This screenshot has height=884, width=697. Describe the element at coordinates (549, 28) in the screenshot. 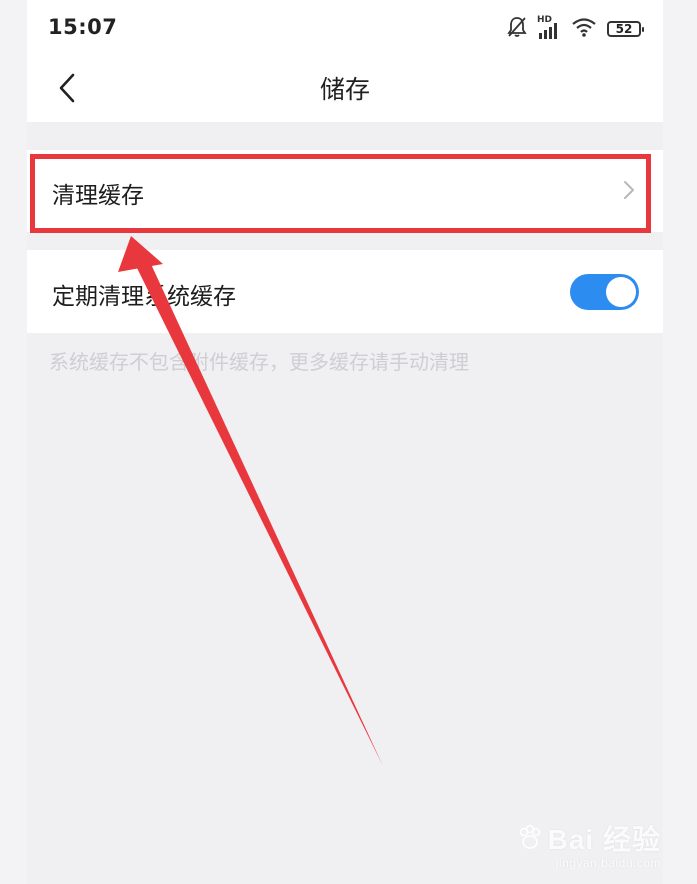

I see `signal-icon: HD` at that location.